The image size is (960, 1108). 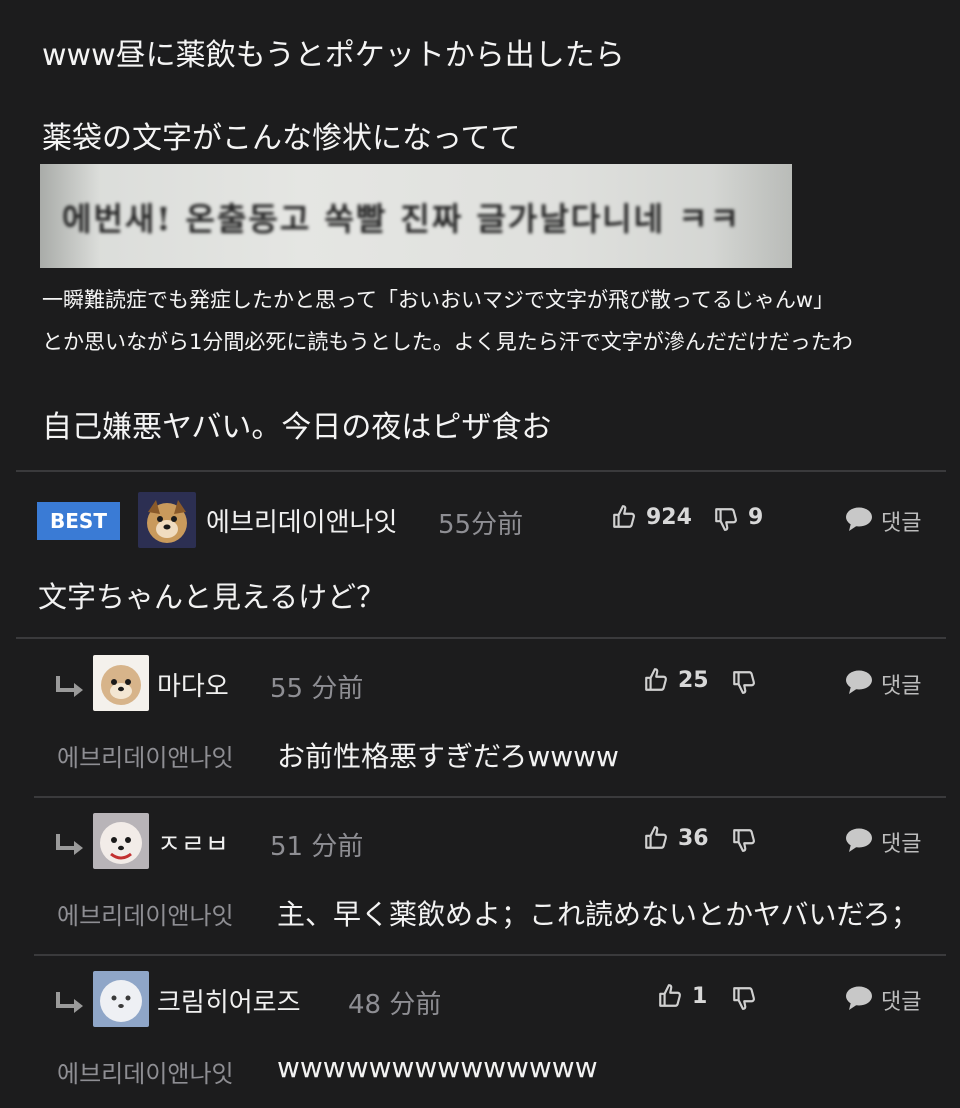 I want to click on comment-username: 크림히어로즈, so click(x=229, y=1000).